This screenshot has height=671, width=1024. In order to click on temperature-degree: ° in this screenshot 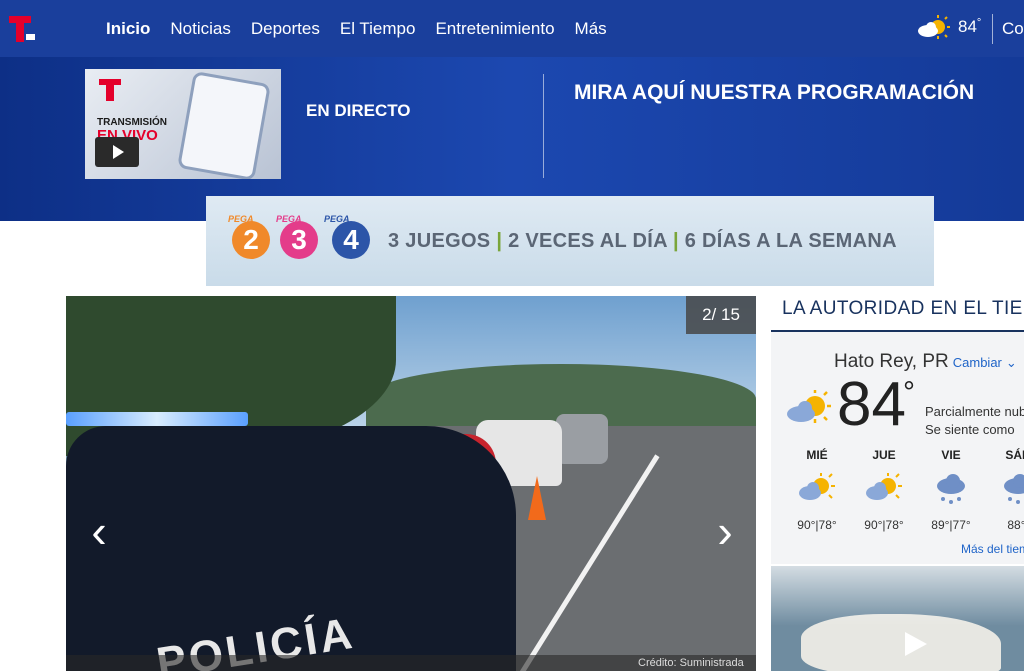, I will do `click(909, 392)`.